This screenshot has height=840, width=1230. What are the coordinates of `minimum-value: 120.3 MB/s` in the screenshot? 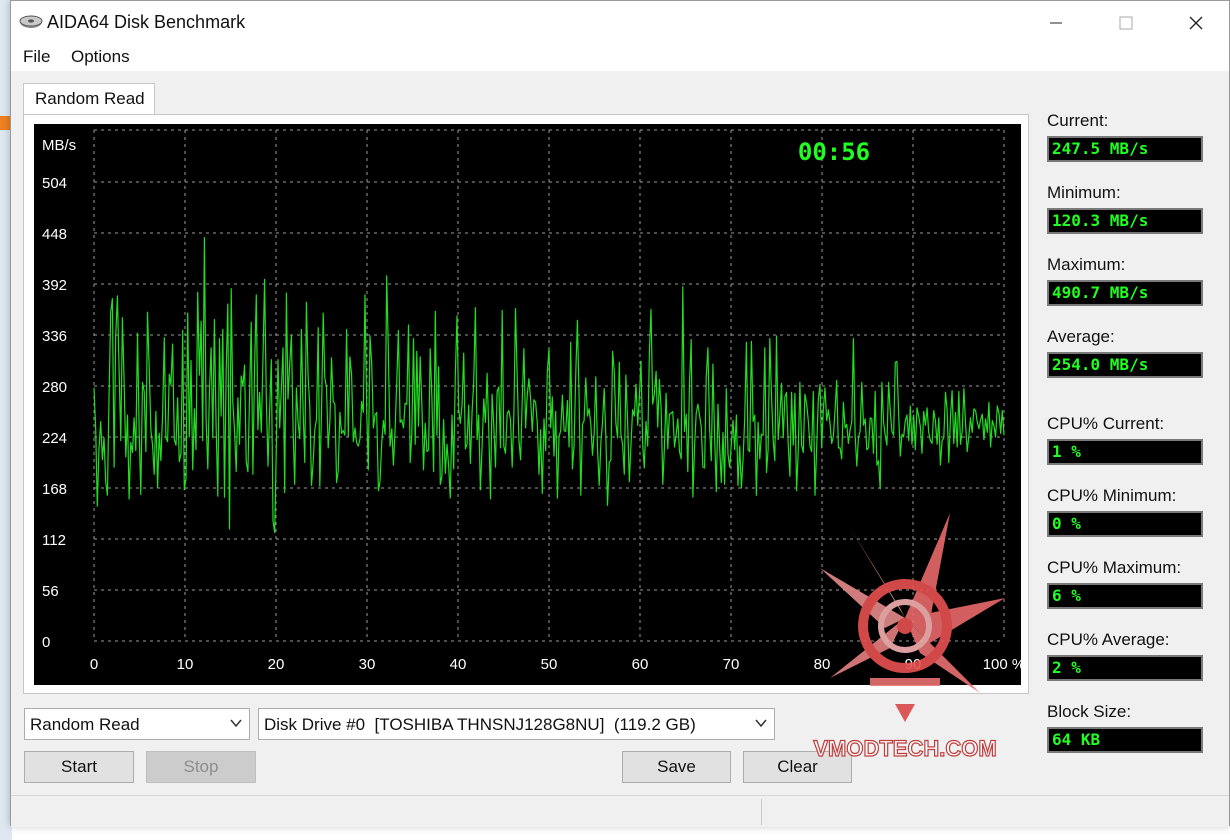 It's located at (1125, 221).